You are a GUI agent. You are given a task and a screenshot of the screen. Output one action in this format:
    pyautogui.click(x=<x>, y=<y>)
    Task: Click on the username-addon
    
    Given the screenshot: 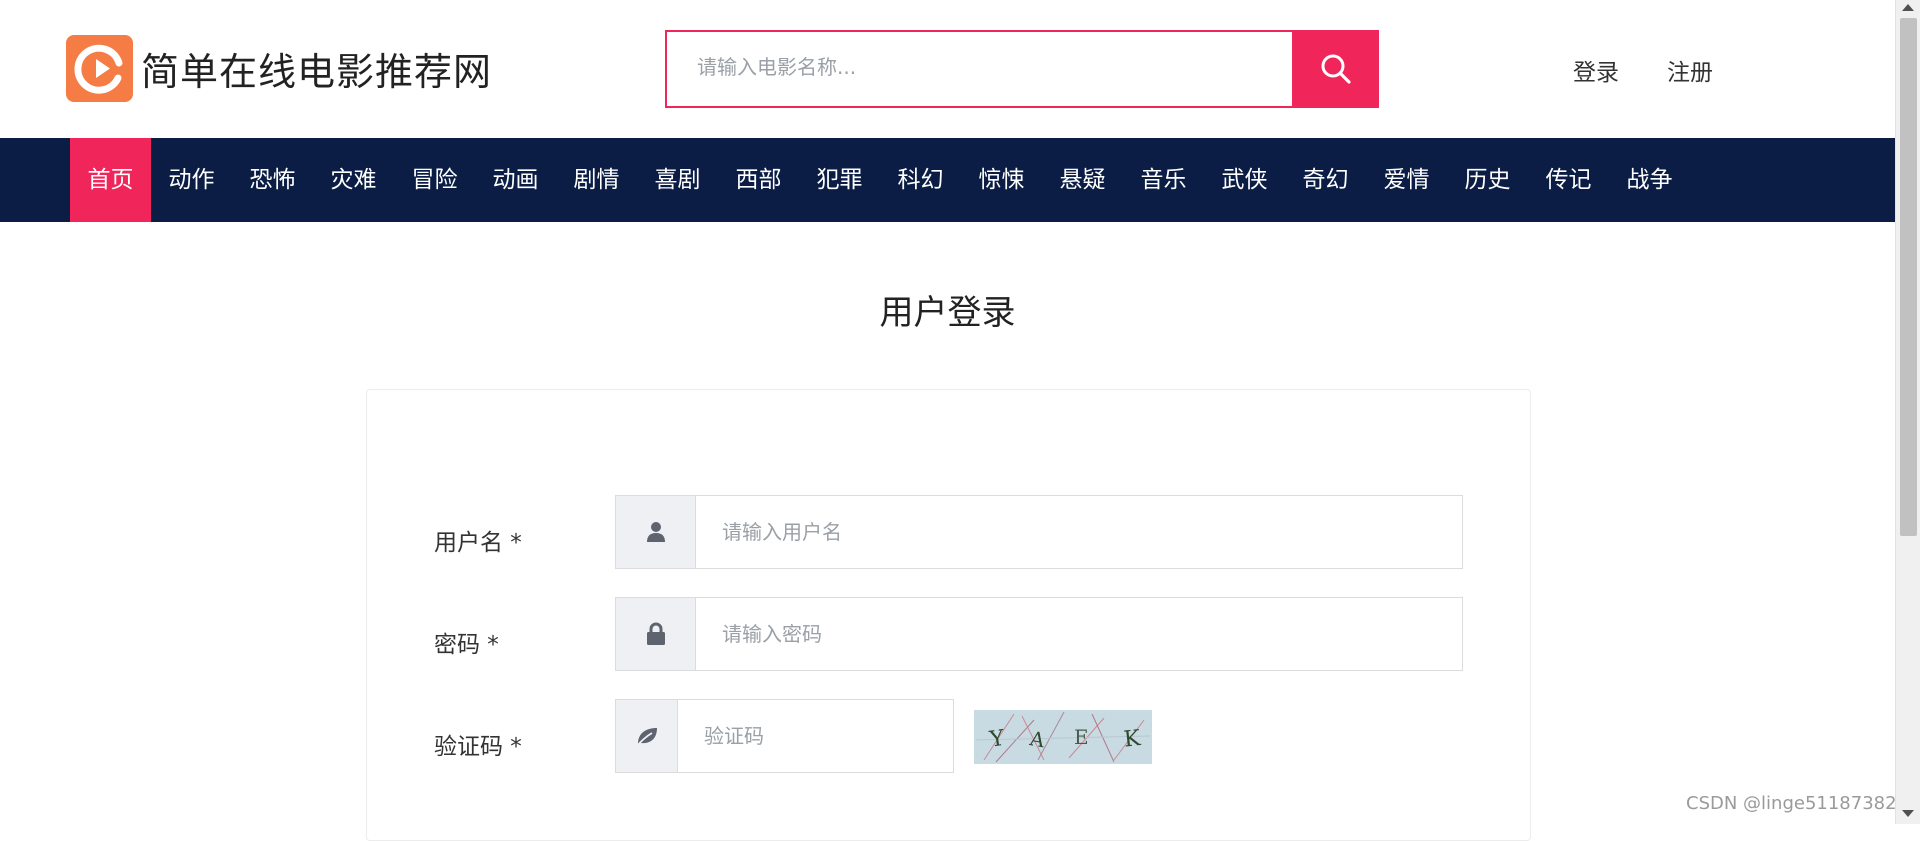 What is the action you would take?
    pyautogui.click(x=656, y=532)
    